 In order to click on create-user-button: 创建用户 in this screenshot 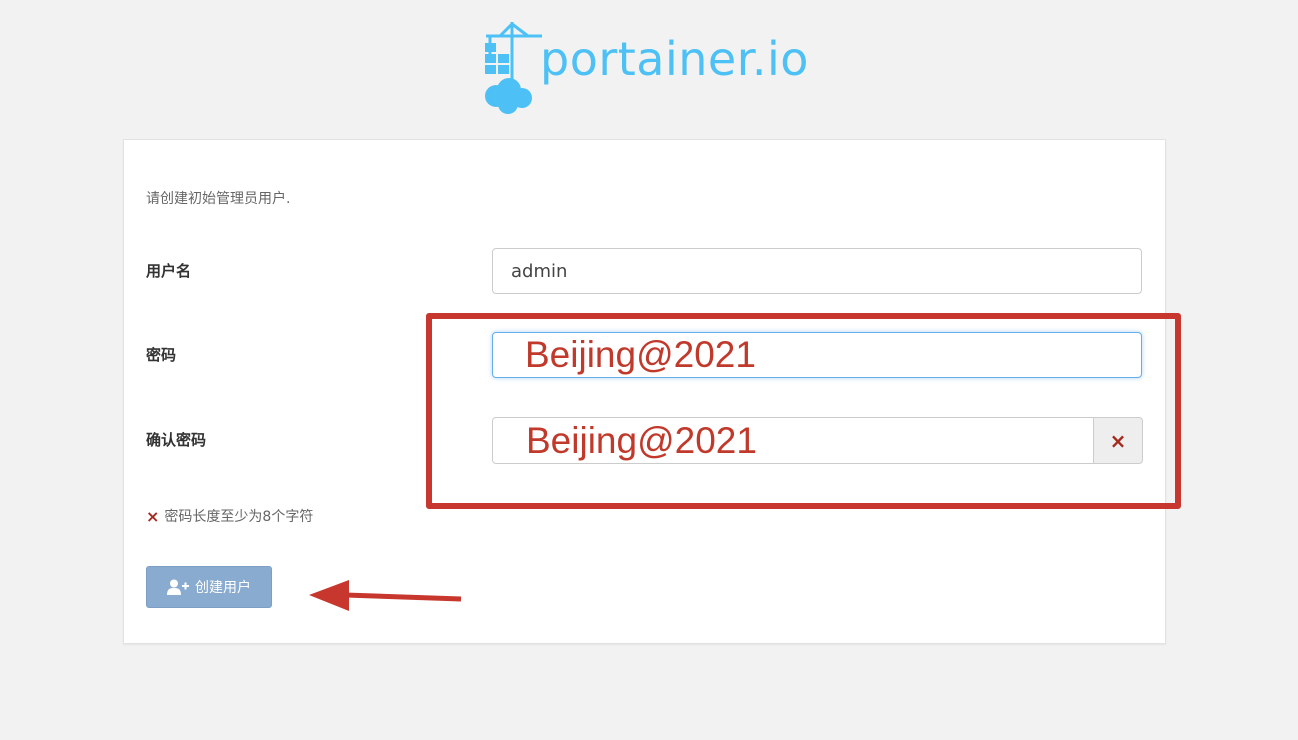, I will do `click(209, 587)`.